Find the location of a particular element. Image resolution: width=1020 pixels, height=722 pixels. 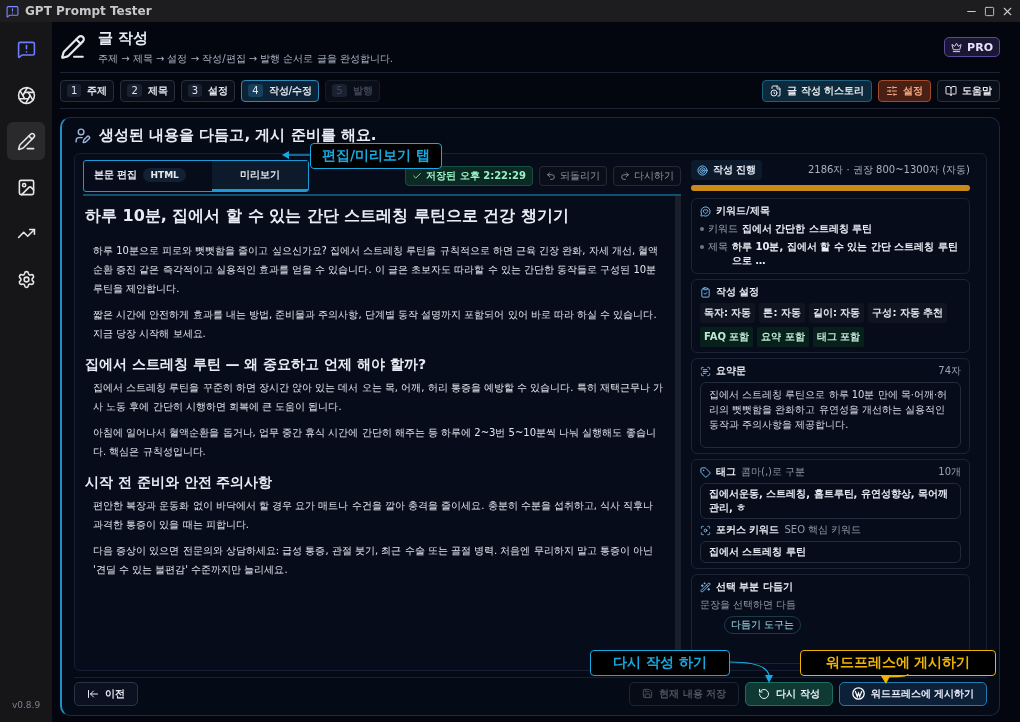

save-status: 저장된 오후 2:22:29 is located at coordinates (469, 176).